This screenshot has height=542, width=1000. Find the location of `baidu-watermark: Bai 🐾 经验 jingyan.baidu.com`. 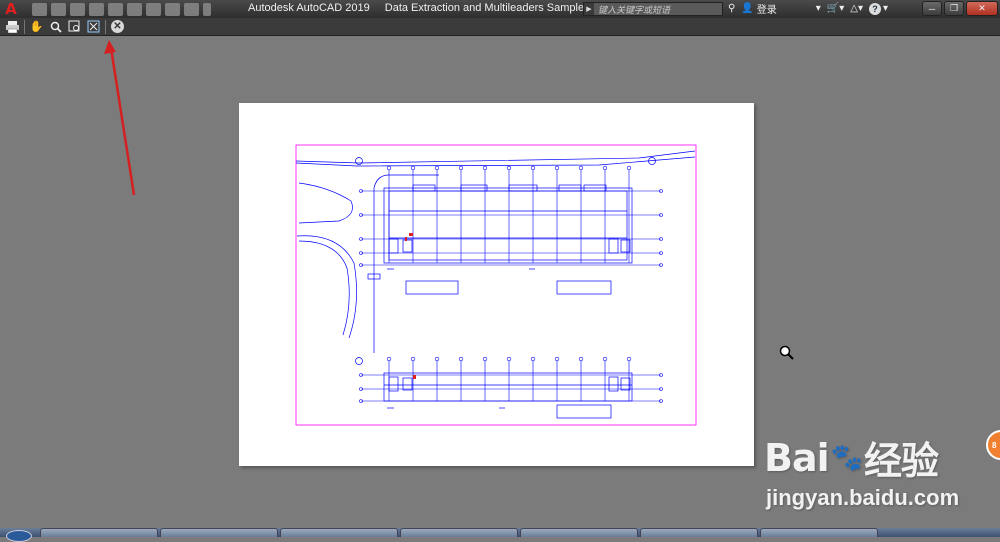

baidu-watermark: Bai 🐾 经验 jingyan.baidu.com is located at coordinates (861, 470).